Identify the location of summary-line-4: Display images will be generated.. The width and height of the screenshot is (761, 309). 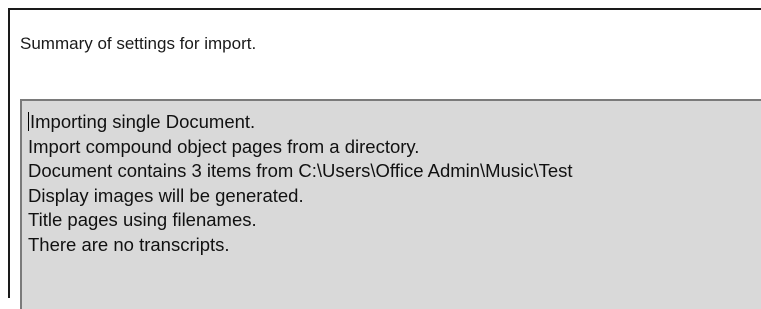
(166, 195).